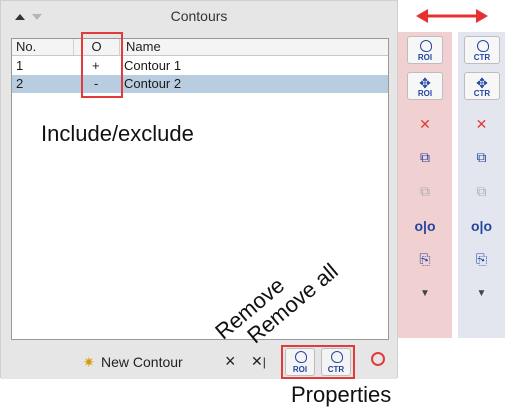 This screenshot has height=412, width=505. What do you see at coordinates (142, 362) in the screenshot?
I see `new-contour-button: New Contour` at bounding box center [142, 362].